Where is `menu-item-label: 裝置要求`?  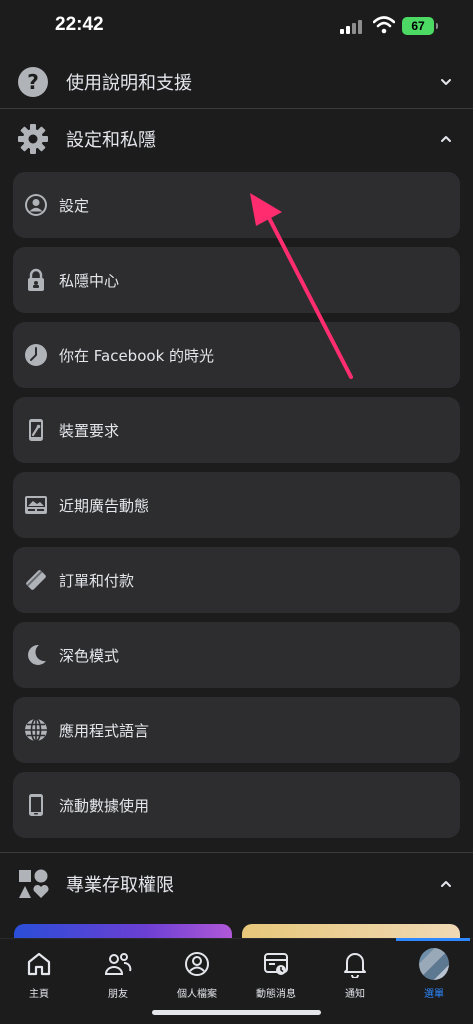 menu-item-label: 裝置要求 is located at coordinates (89, 430).